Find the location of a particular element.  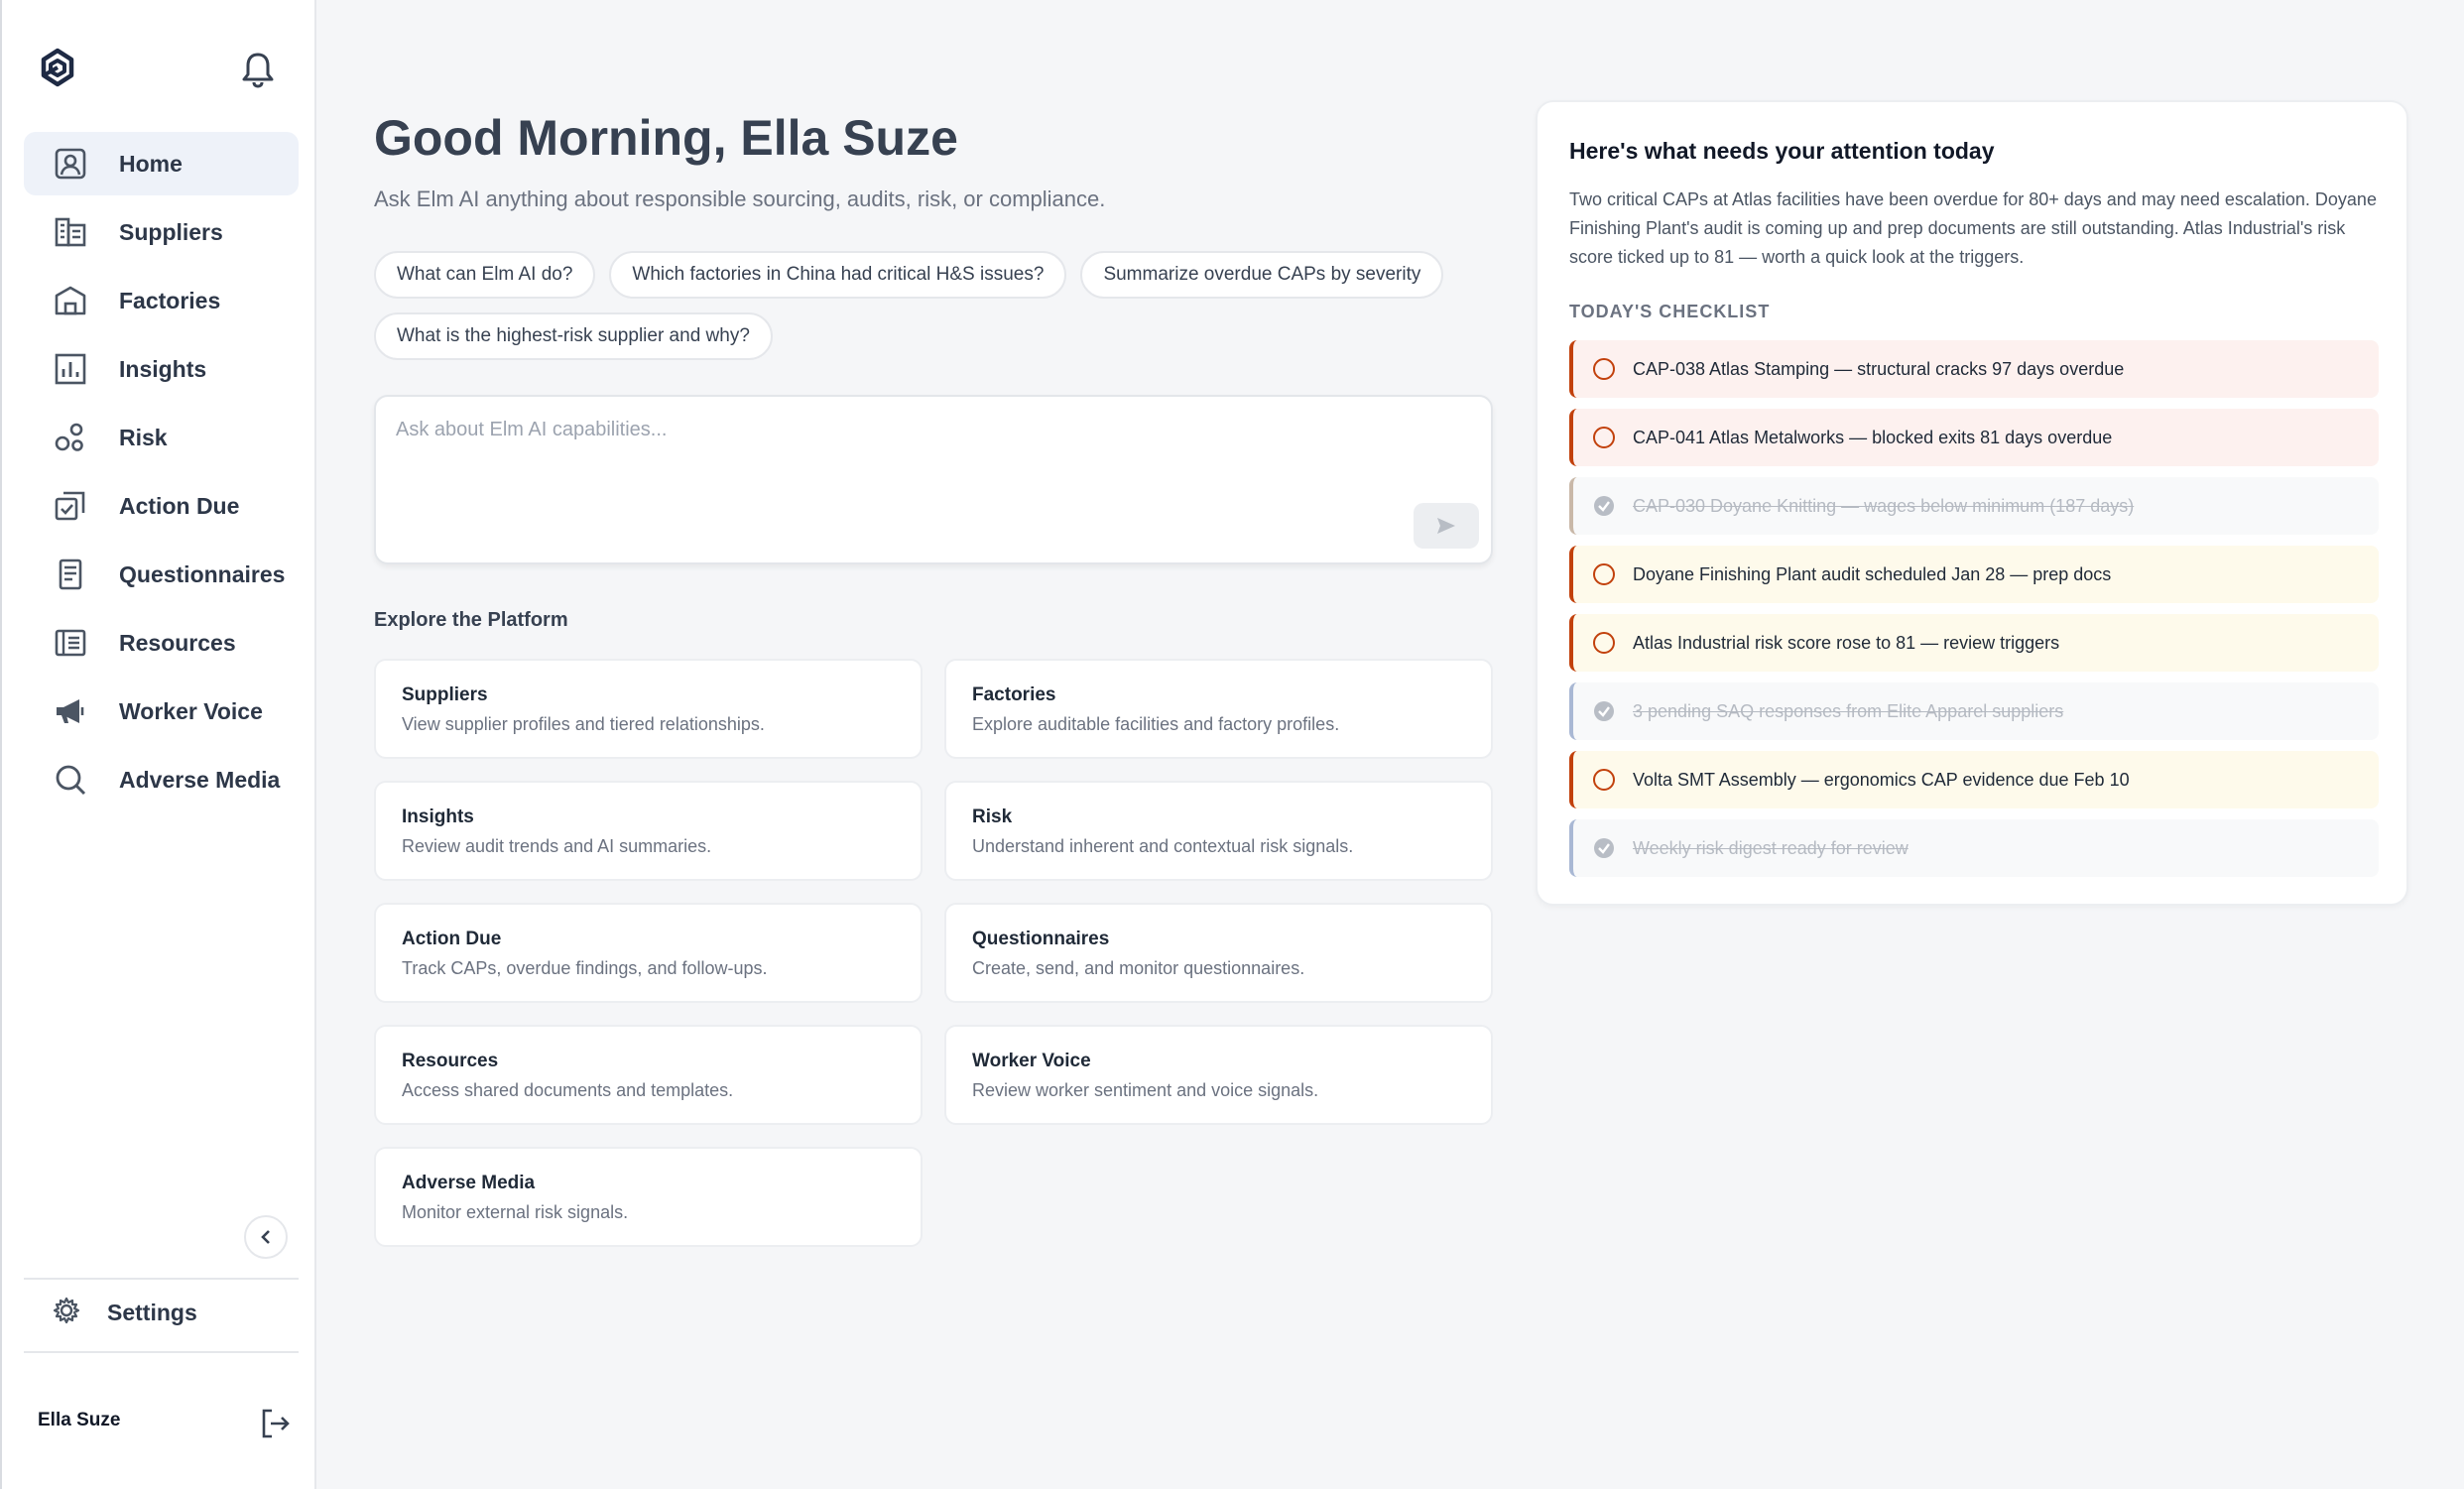

card-title: Action Due is located at coordinates (452, 939).